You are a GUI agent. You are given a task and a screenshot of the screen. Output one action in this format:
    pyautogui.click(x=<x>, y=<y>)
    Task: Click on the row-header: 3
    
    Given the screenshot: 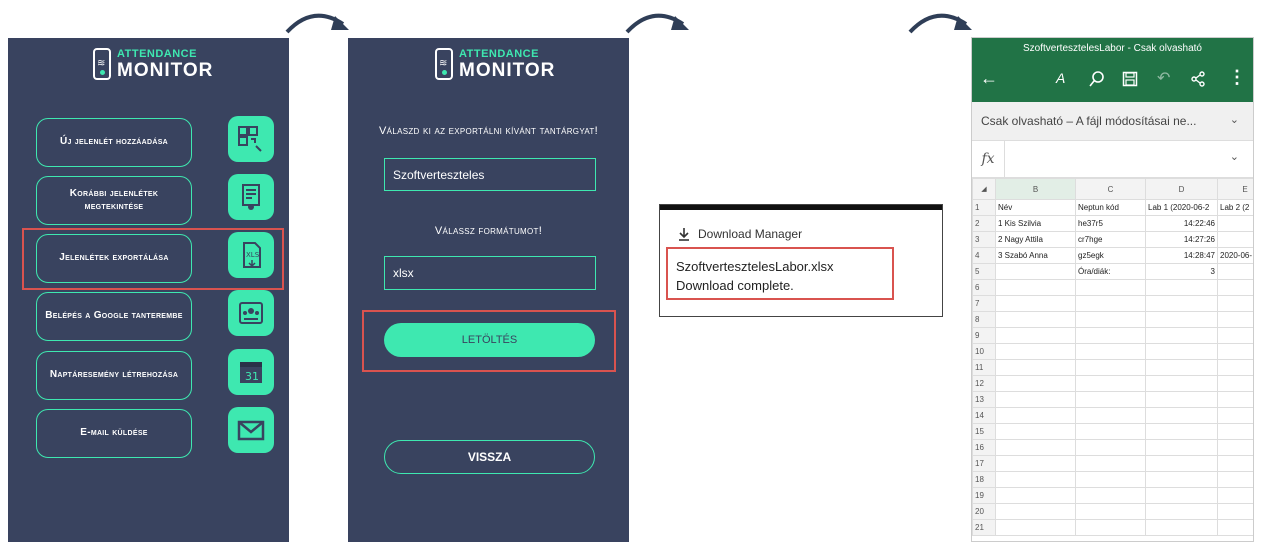 What is the action you would take?
    pyautogui.click(x=984, y=239)
    